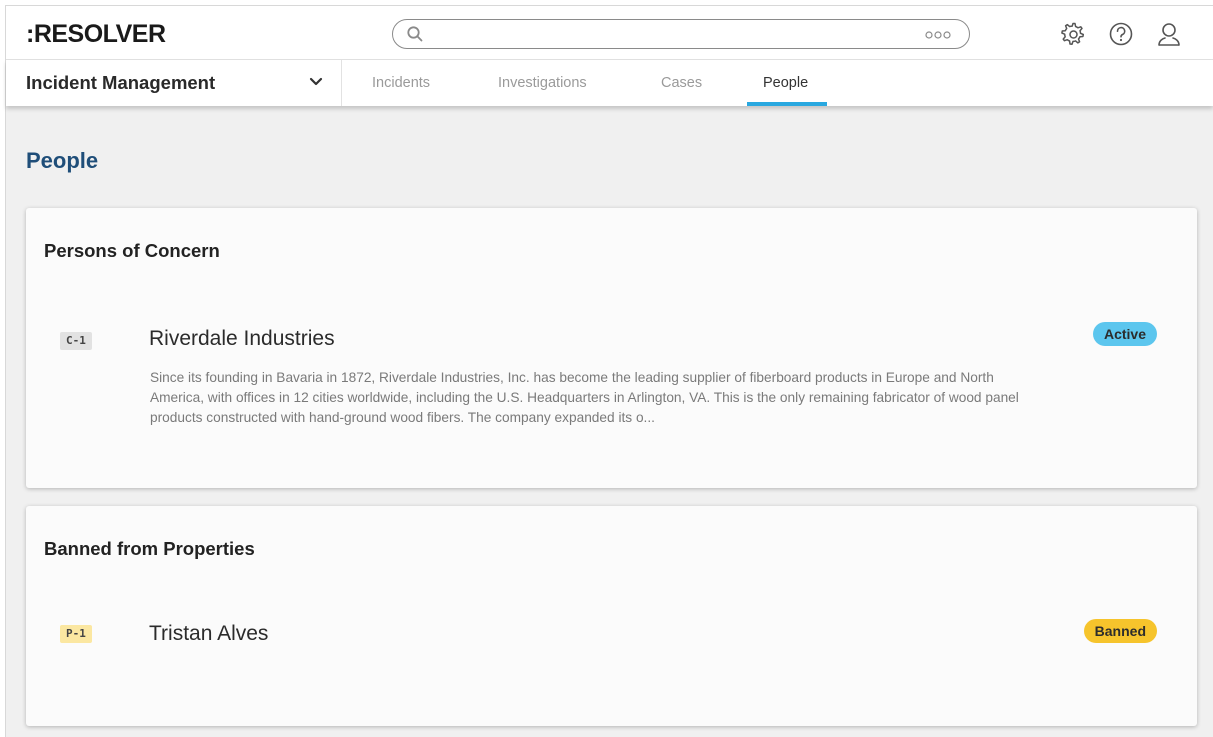 The height and width of the screenshot is (737, 1213). Describe the element at coordinates (242, 339) in the screenshot. I see `record-name-link: Riverdale Industries` at that location.